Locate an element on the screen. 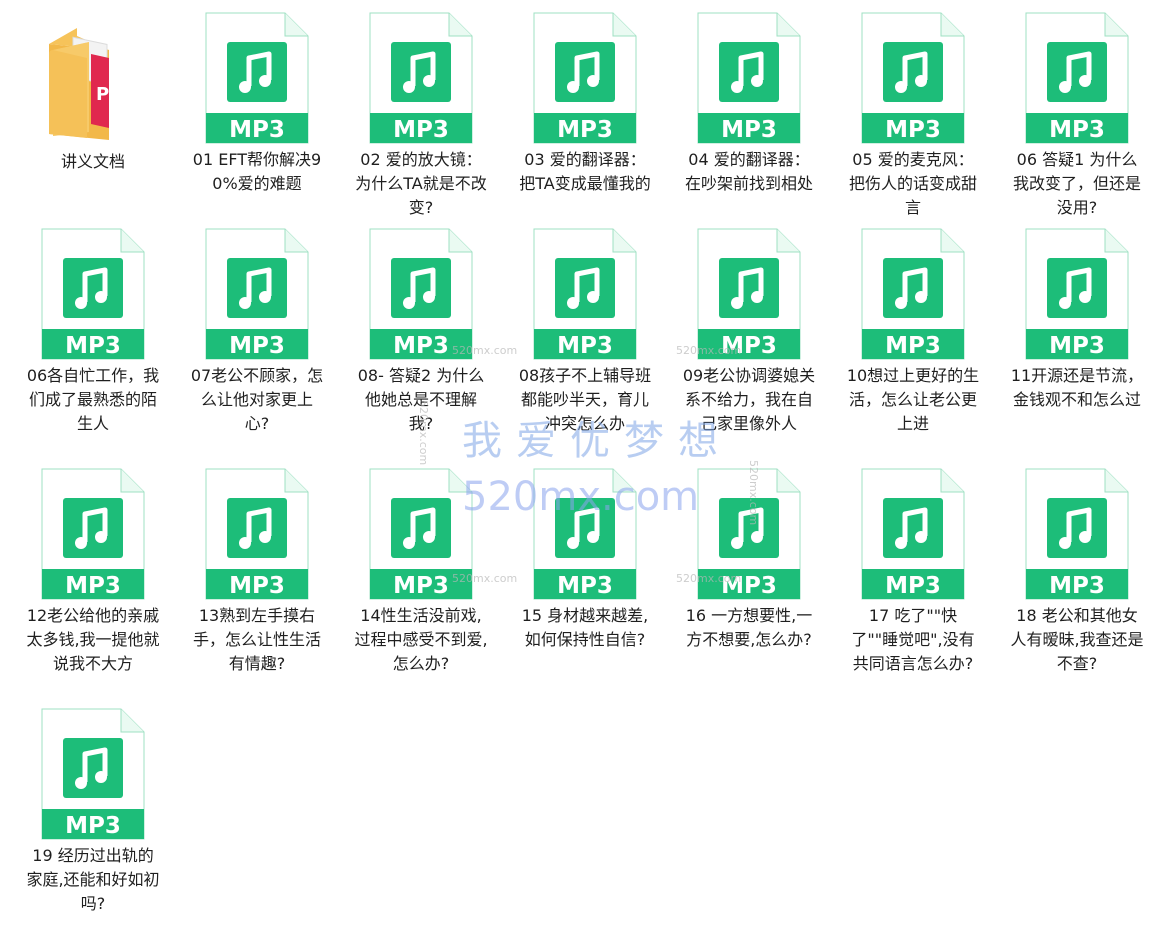 Image resolution: width=1169 pixels, height=925 pixels. mp3-file-item: MP3 15 身材越来越差,如何保持性自信? is located at coordinates (585, 560).